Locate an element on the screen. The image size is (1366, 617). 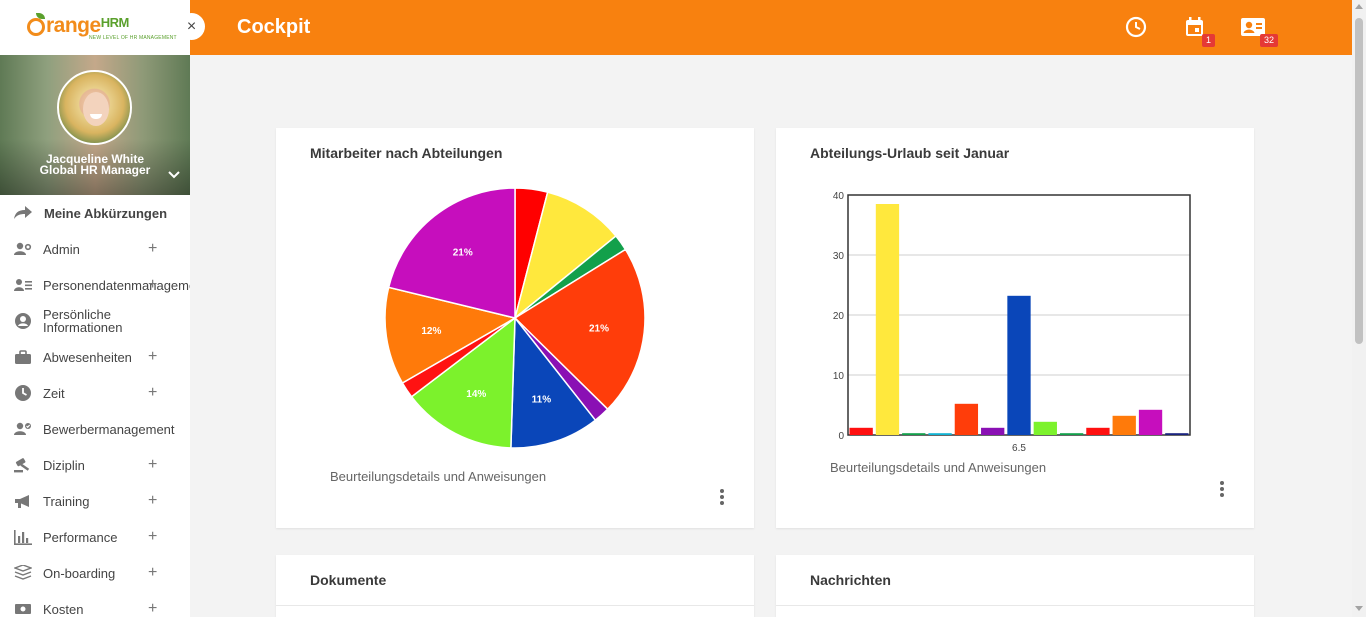
menu-item-shortcuts: Meine Abkürzungen is located at coordinates (95, 213).